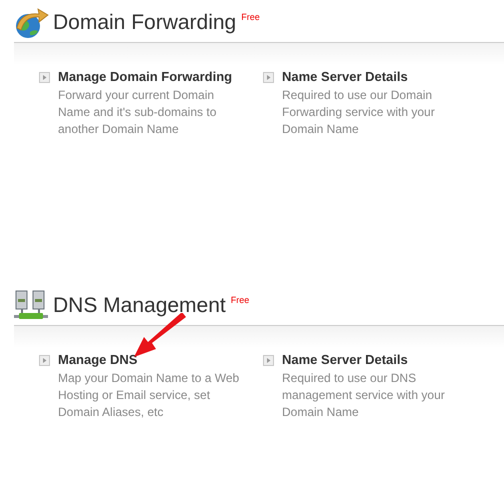 Image resolution: width=504 pixels, height=488 pixels. What do you see at coordinates (153, 76) in the screenshot?
I see `link-title: Manage Domain Forwarding` at bounding box center [153, 76].